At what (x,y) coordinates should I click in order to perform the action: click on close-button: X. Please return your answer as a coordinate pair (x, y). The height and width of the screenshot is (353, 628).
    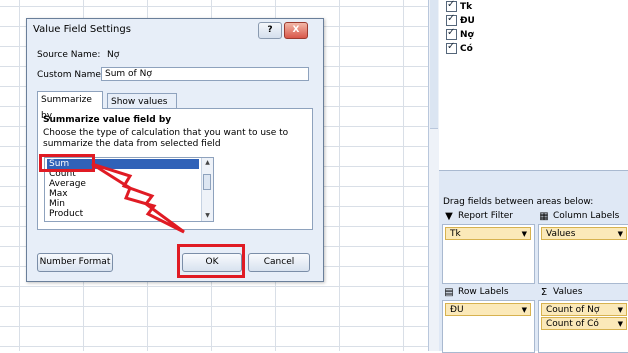
    Looking at the image, I should click on (296, 30).